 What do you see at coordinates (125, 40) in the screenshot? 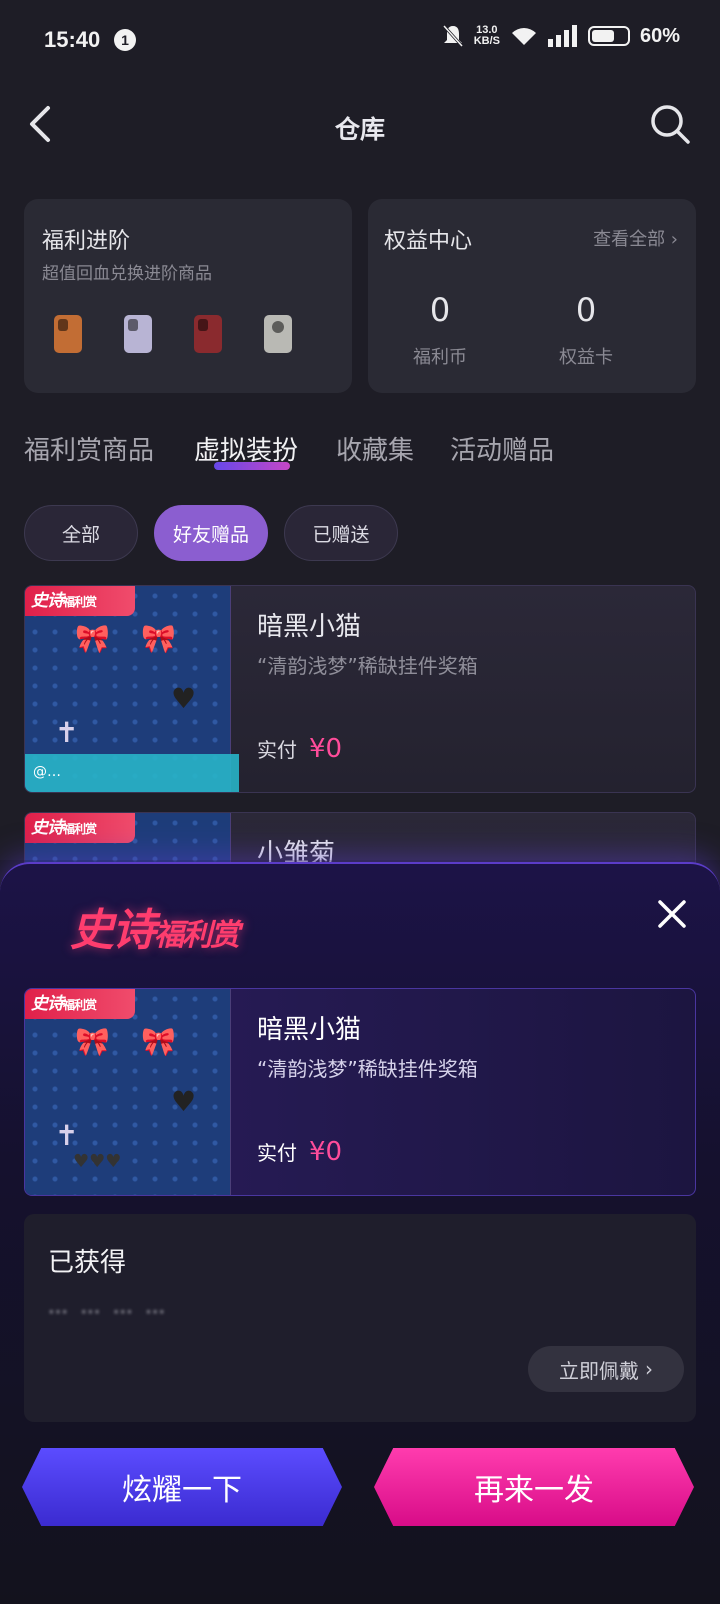
I see `notification-icon: 1` at bounding box center [125, 40].